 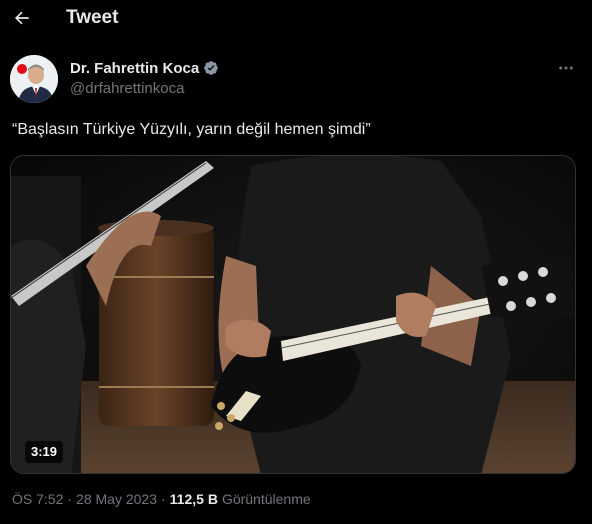 I want to click on tweet-author: Dr. Fahrettin Koca @drfahrettinkoca, so click(x=296, y=78).